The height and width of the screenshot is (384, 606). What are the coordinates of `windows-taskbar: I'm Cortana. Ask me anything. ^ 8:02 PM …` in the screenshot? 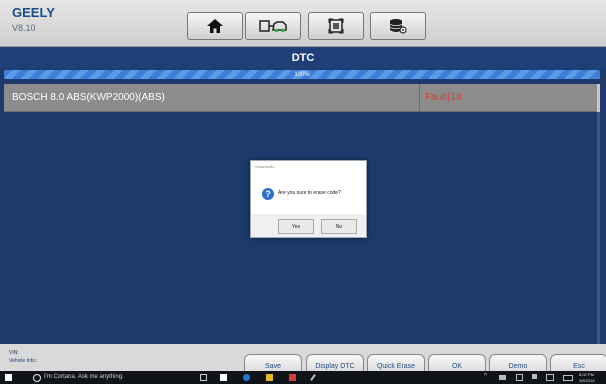 It's located at (303, 377).